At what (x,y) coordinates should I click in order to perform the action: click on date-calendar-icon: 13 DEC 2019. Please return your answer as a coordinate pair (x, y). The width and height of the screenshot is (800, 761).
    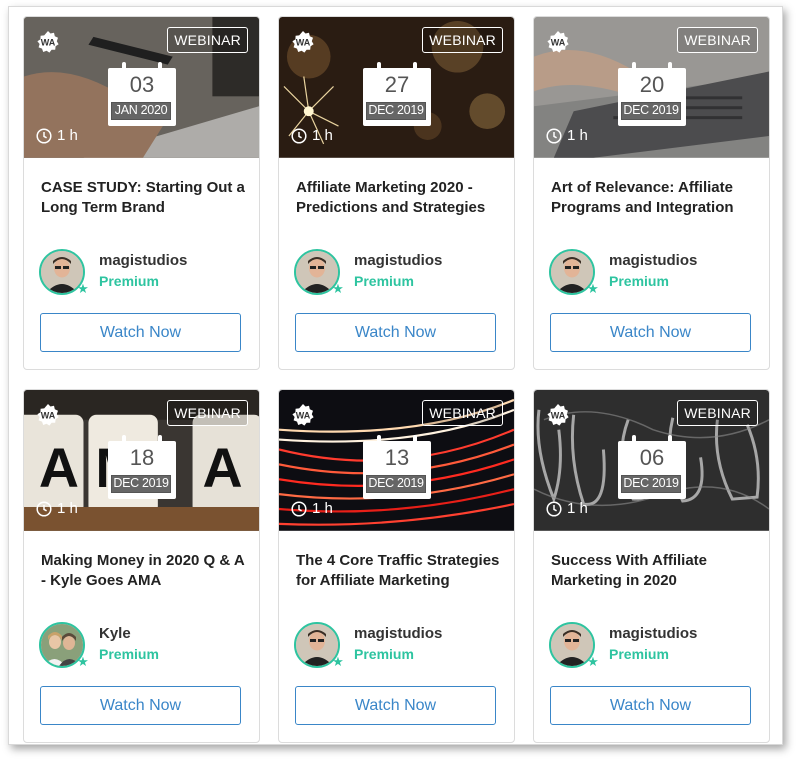
    Looking at the image, I should click on (397, 468).